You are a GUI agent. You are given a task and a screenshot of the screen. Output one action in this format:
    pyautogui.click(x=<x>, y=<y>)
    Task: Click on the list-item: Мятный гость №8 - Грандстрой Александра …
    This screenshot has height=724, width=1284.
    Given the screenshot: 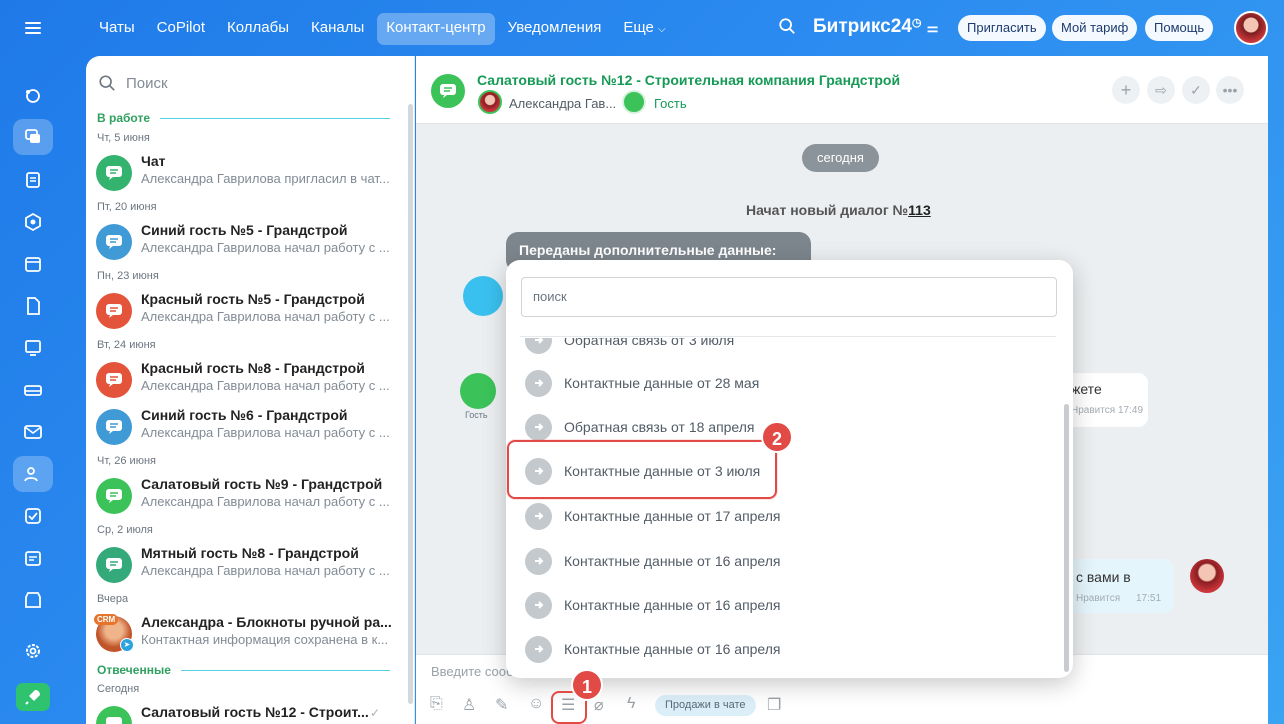 What is the action you would take?
    pyautogui.click(x=243, y=565)
    